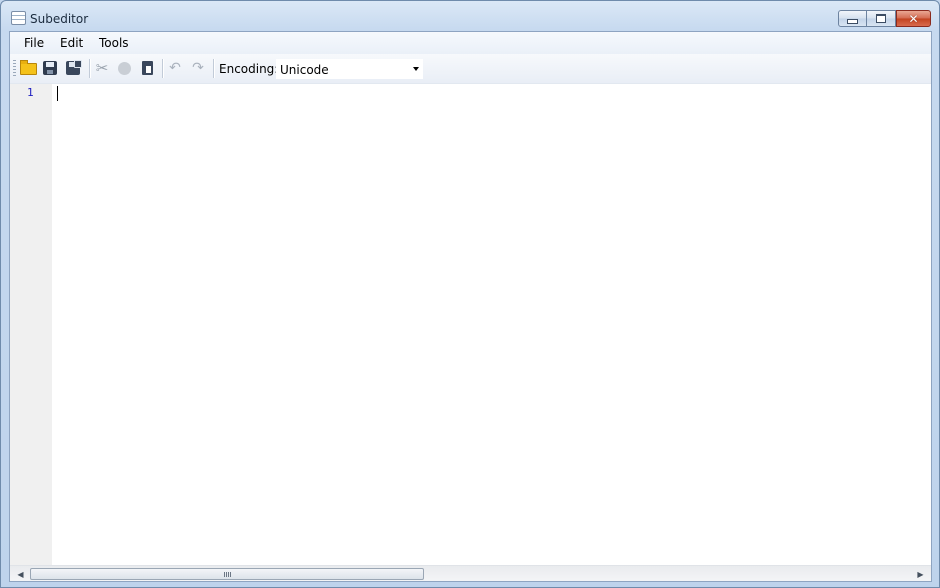  I want to click on dropdown-arrow-icon, so click(416, 69).